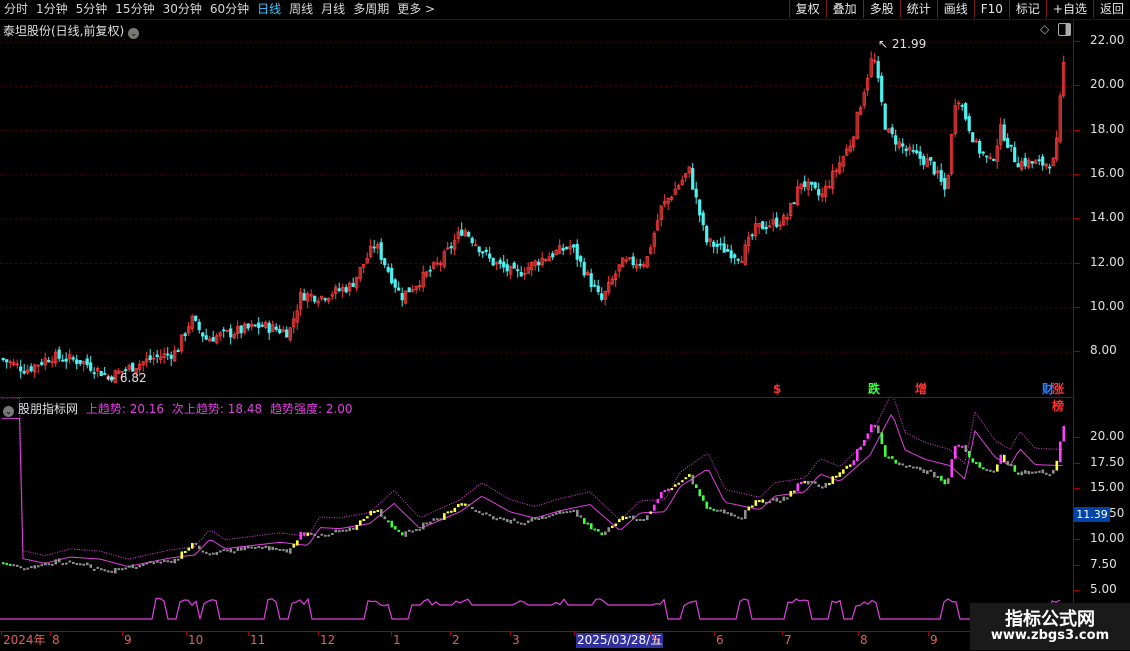 The height and width of the screenshot is (651, 1130). Describe the element at coordinates (182, 9) in the screenshot. I see `period-tab-4: 30分钟` at that location.